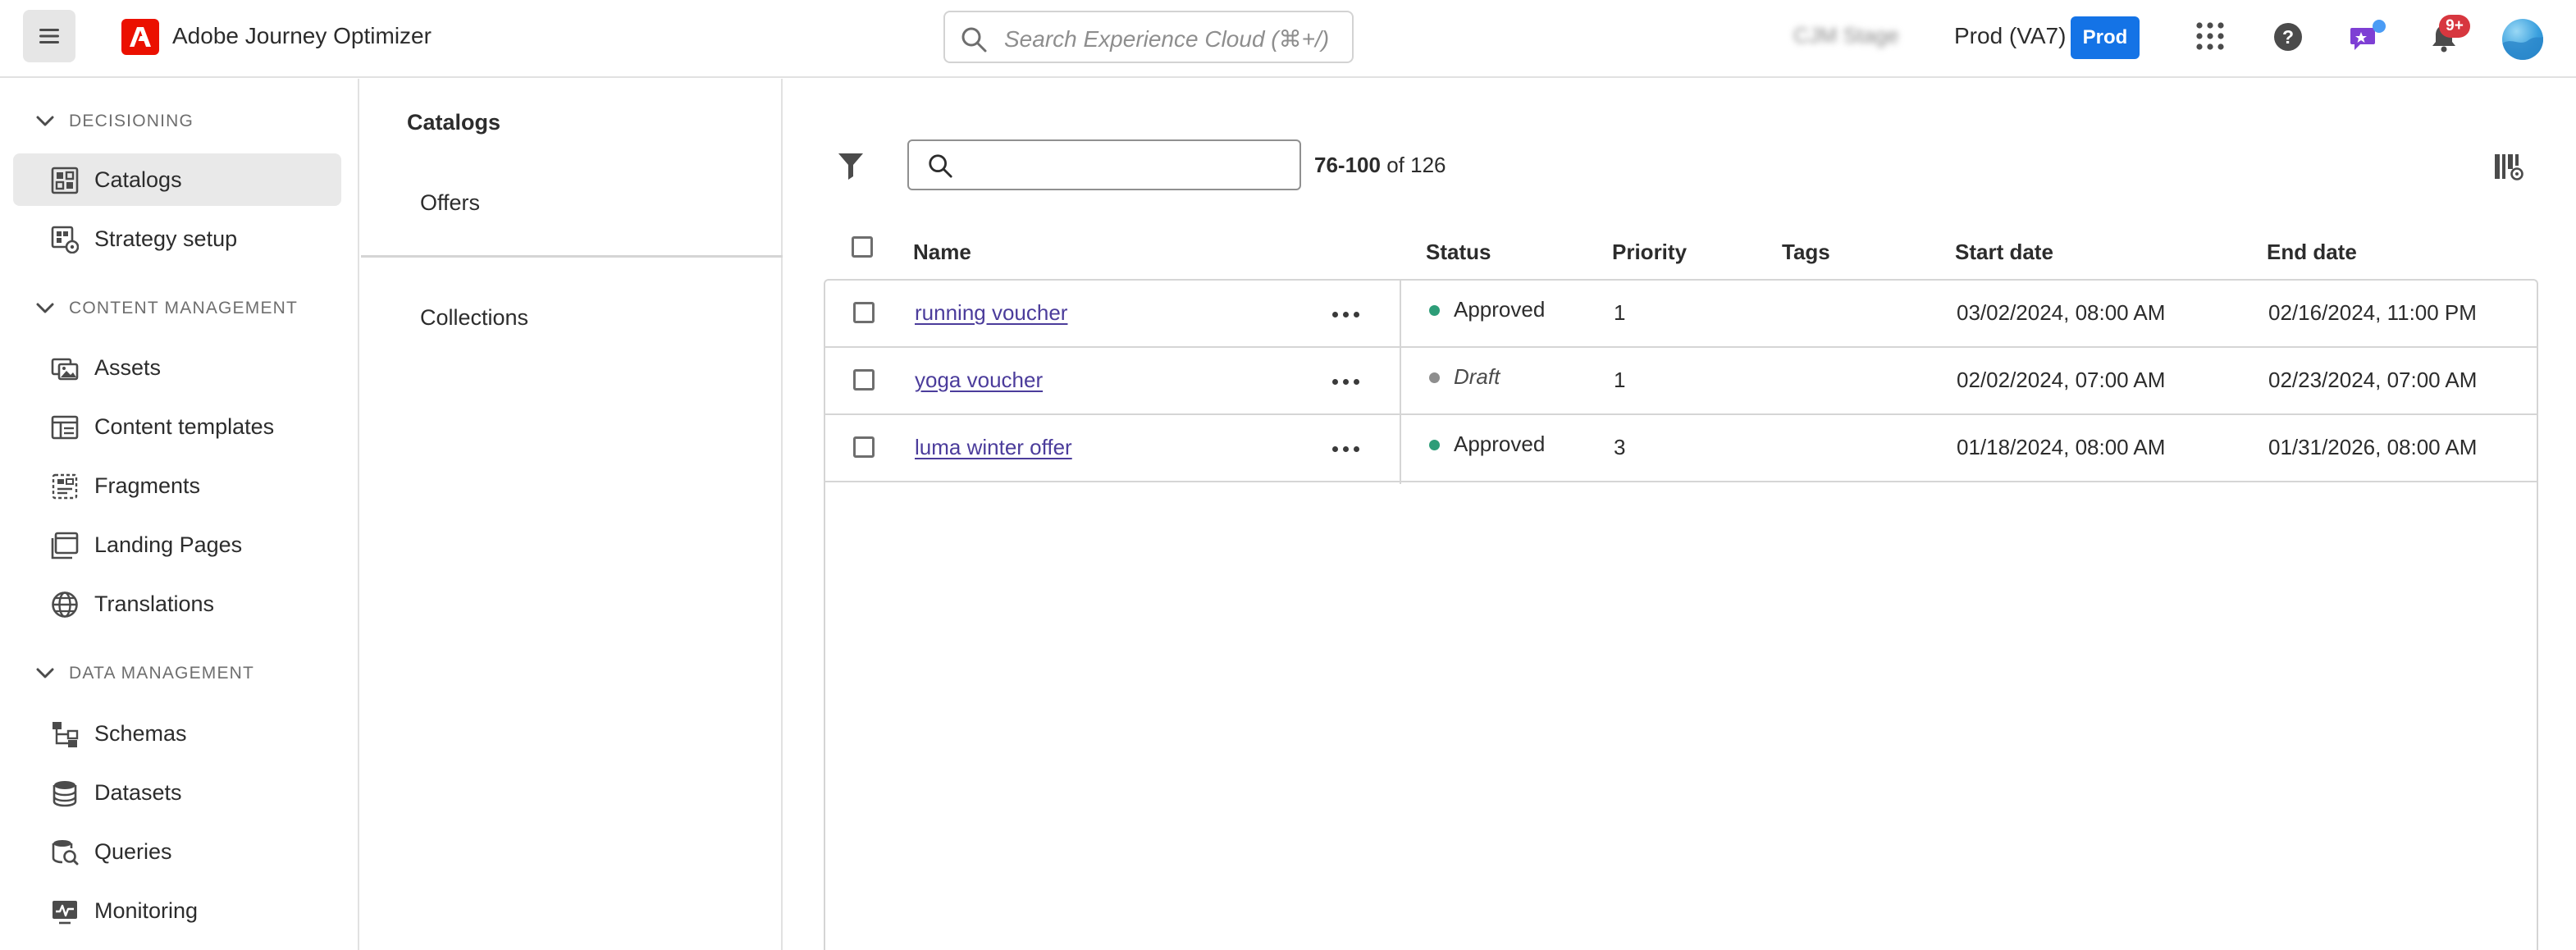  I want to click on menu-icon, so click(49, 36).